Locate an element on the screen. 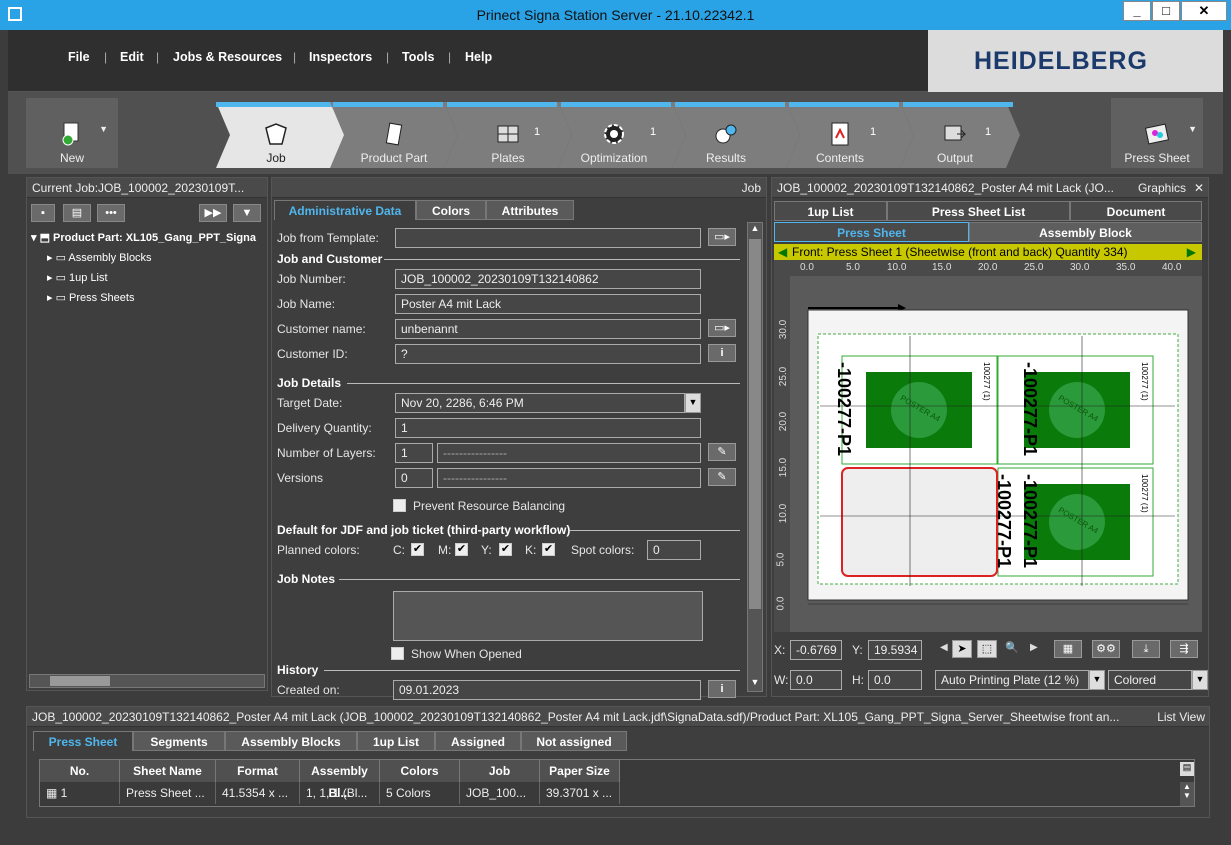 The image size is (1231, 845). versions-field: 0 is located at coordinates (414, 478).